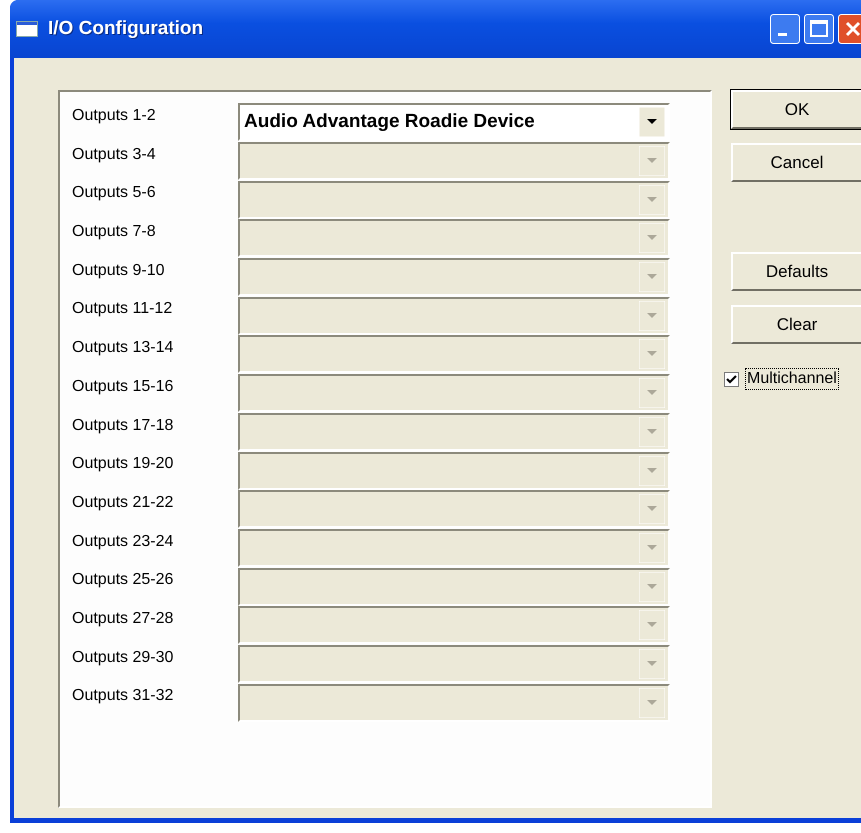 The width and height of the screenshot is (861, 833). Describe the element at coordinates (123, 502) in the screenshot. I see `output-label: Outputs 21-22` at that location.